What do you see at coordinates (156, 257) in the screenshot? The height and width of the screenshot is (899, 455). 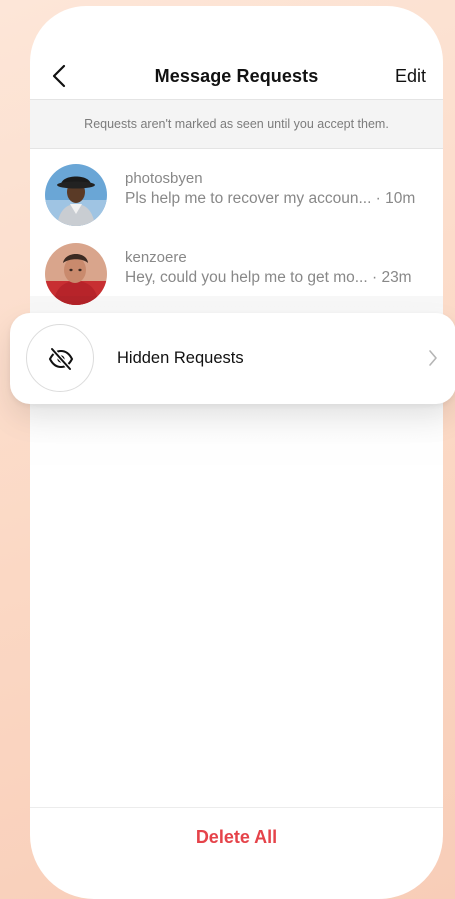 I see `request-username: kenzoere` at bounding box center [156, 257].